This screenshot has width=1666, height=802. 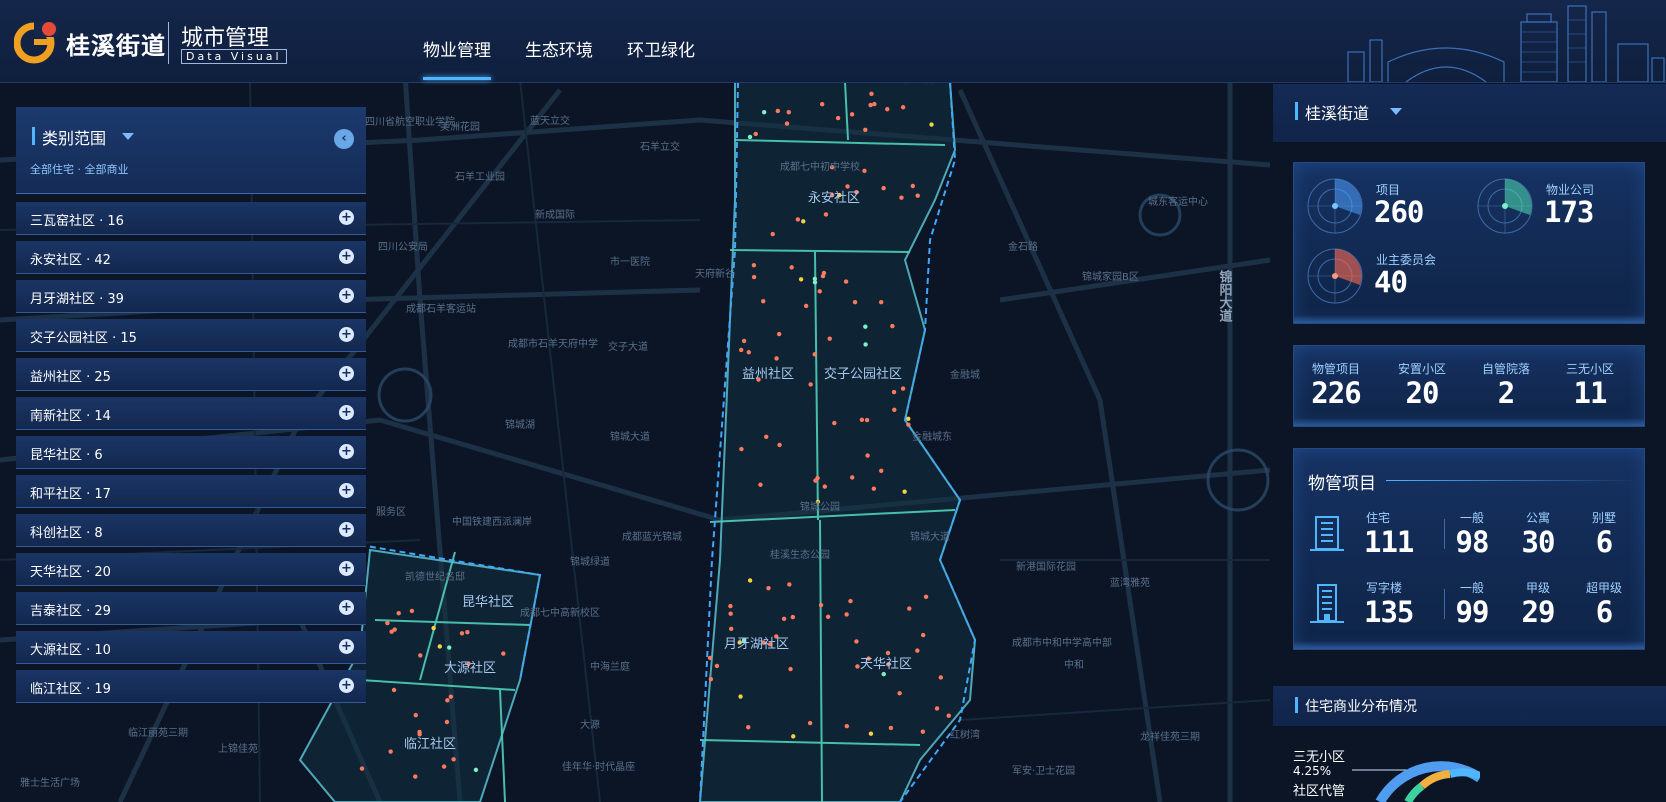 I want to click on community-list-item: 临江社区 · 19 +, so click(x=191, y=686).